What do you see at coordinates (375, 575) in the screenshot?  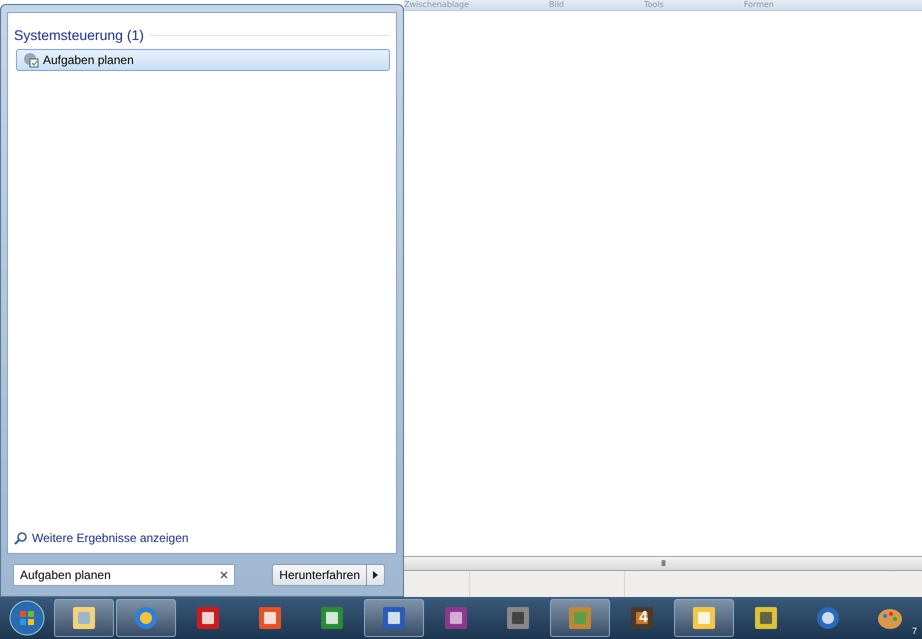 I see `caret-icon` at bounding box center [375, 575].